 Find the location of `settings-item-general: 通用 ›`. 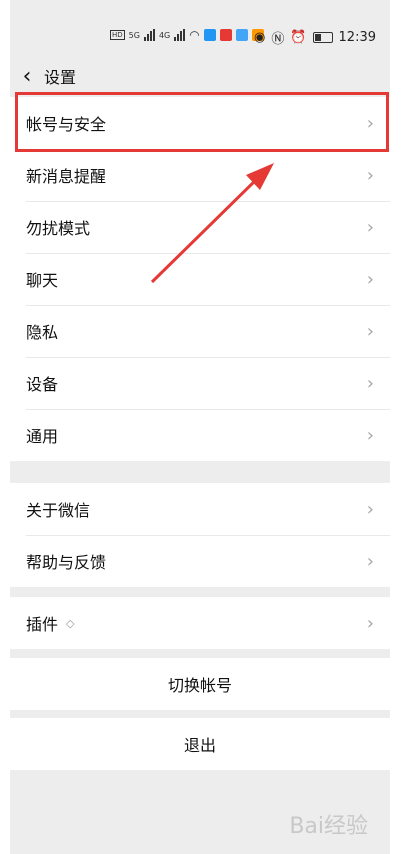

settings-item-general: 通用 › is located at coordinates (200, 435).